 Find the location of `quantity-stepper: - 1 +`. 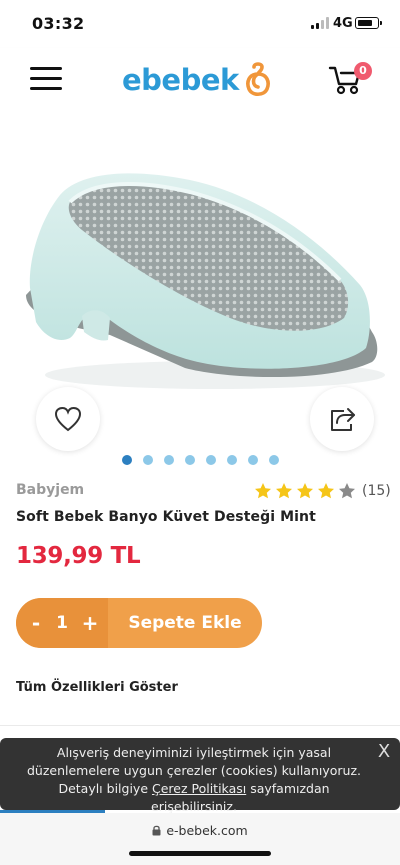

quantity-stepper: - 1 + is located at coordinates (62, 623).